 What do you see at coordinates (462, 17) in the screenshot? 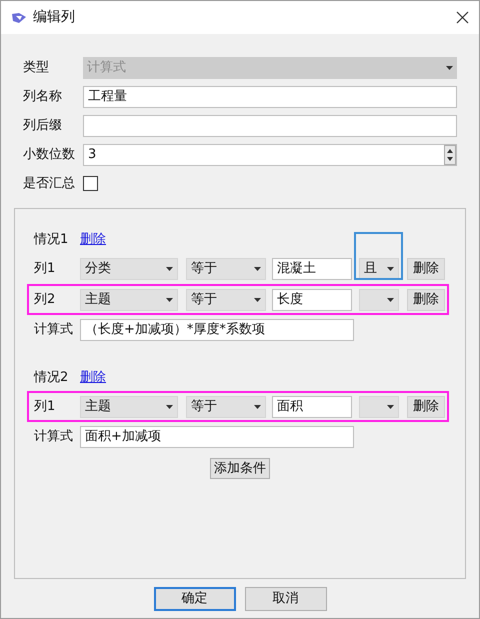
I see `close-icon` at bounding box center [462, 17].